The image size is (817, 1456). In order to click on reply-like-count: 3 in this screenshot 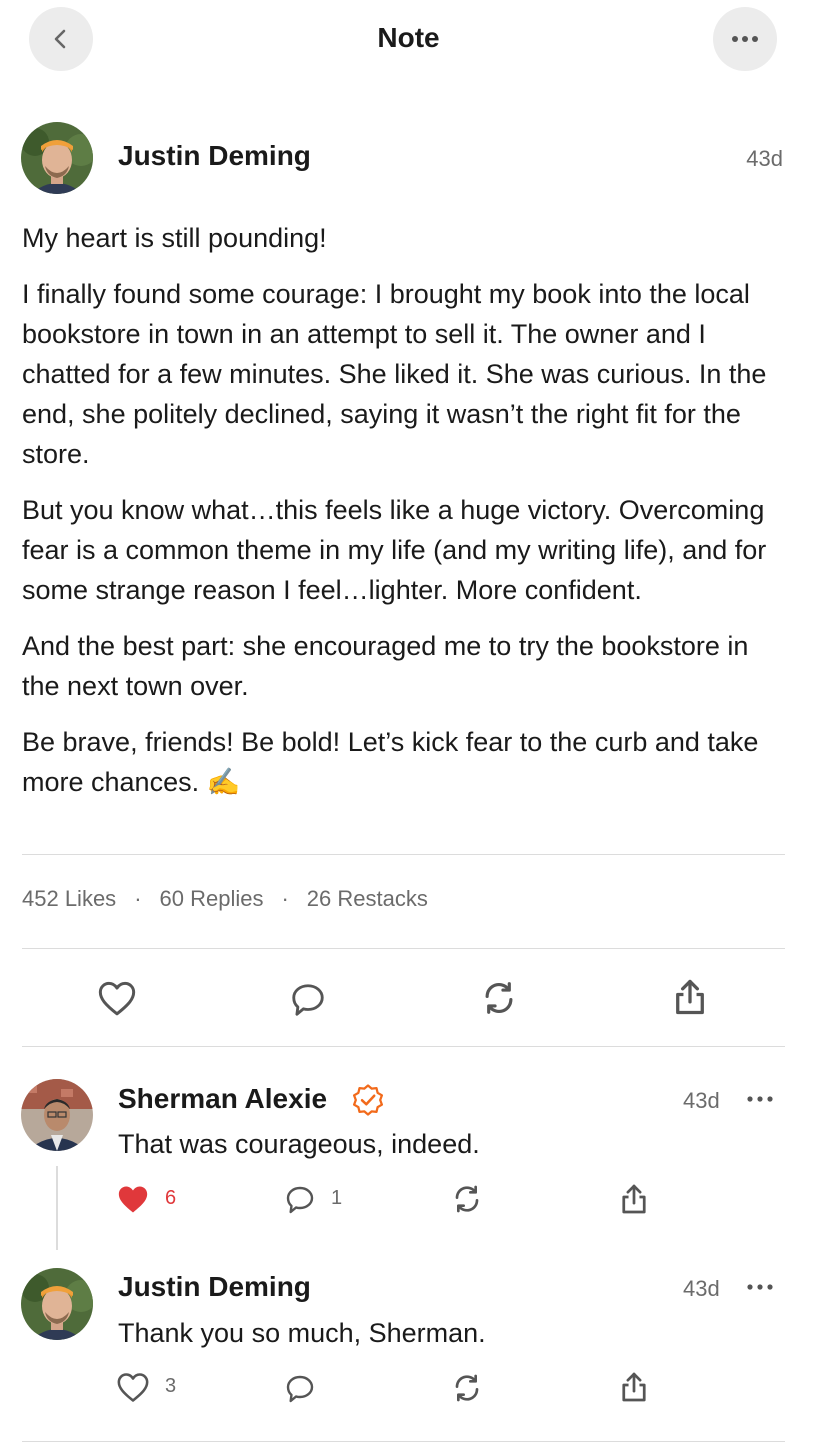, I will do `click(171, 1386)`.